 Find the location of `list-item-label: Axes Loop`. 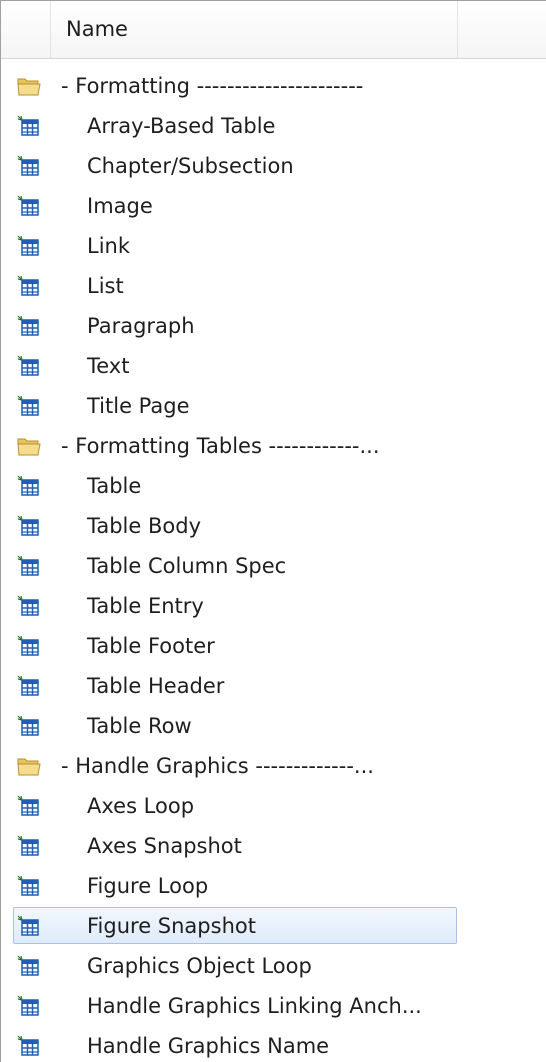

list-item-label: Axes Loop is located at coordinates (141, 806).